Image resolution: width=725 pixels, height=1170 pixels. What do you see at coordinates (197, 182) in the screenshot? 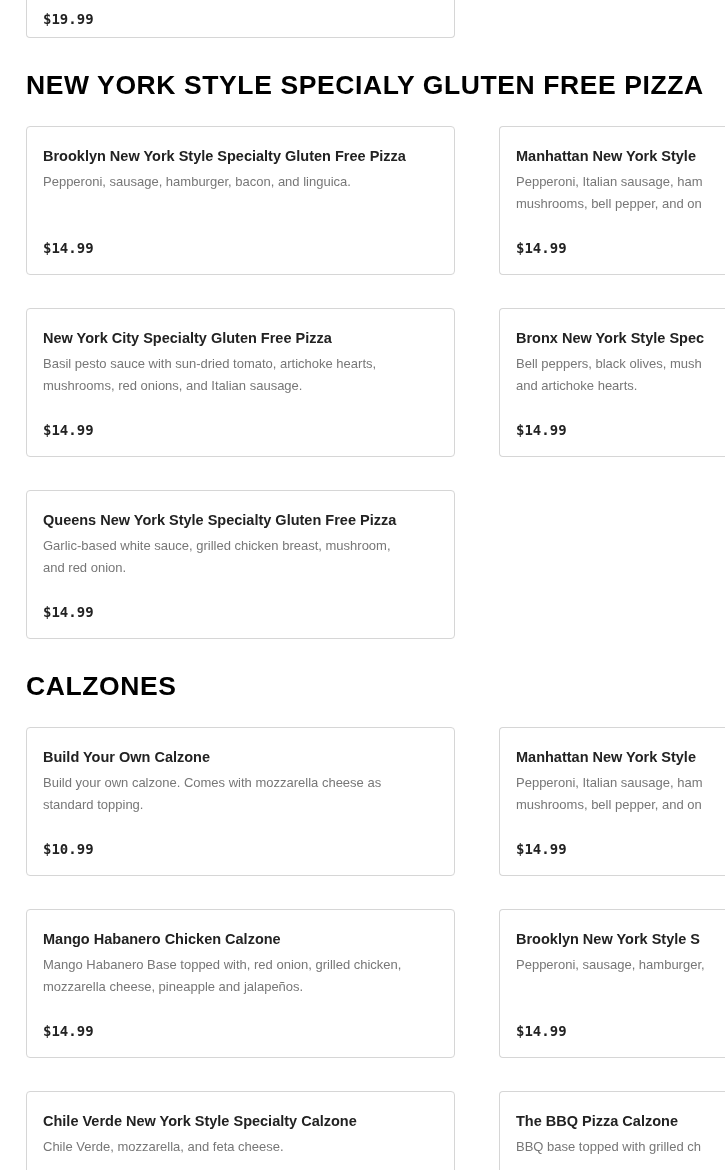
I see `item-description: Pepperoni, sausage, hamburger, bacon, and linguica.` at bounding box center [197, 182].